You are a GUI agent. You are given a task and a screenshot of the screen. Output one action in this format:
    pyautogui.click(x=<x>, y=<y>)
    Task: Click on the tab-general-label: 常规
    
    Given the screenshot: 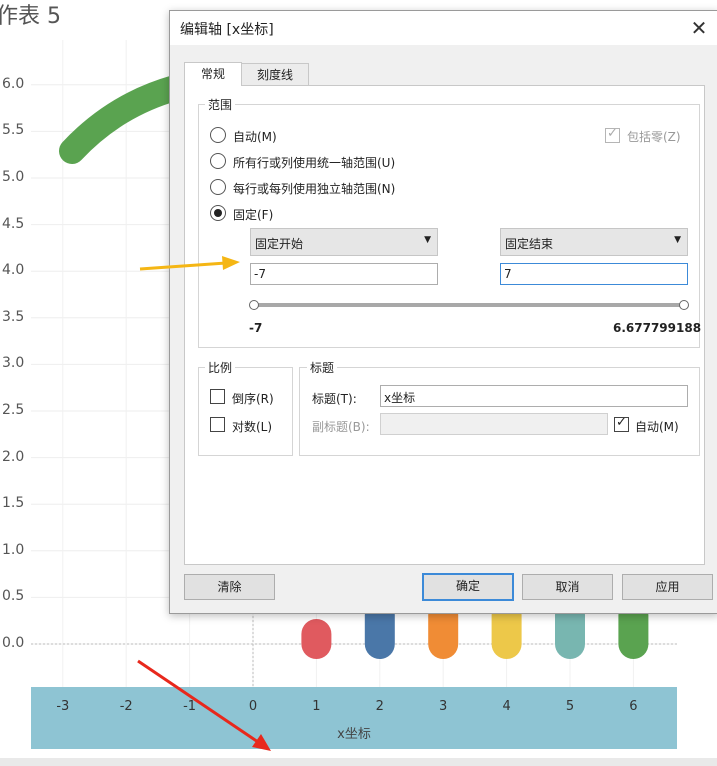 What is the action you would take?
    pyautogui.click(x=212, y=74)
    